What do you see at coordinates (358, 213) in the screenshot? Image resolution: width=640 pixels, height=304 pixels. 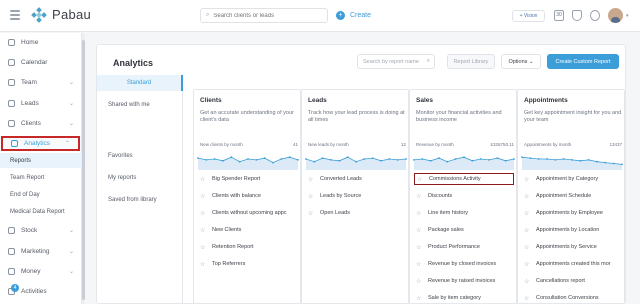 I see `report-item: ☆ Open Leads` at bounding box center [358, 213].